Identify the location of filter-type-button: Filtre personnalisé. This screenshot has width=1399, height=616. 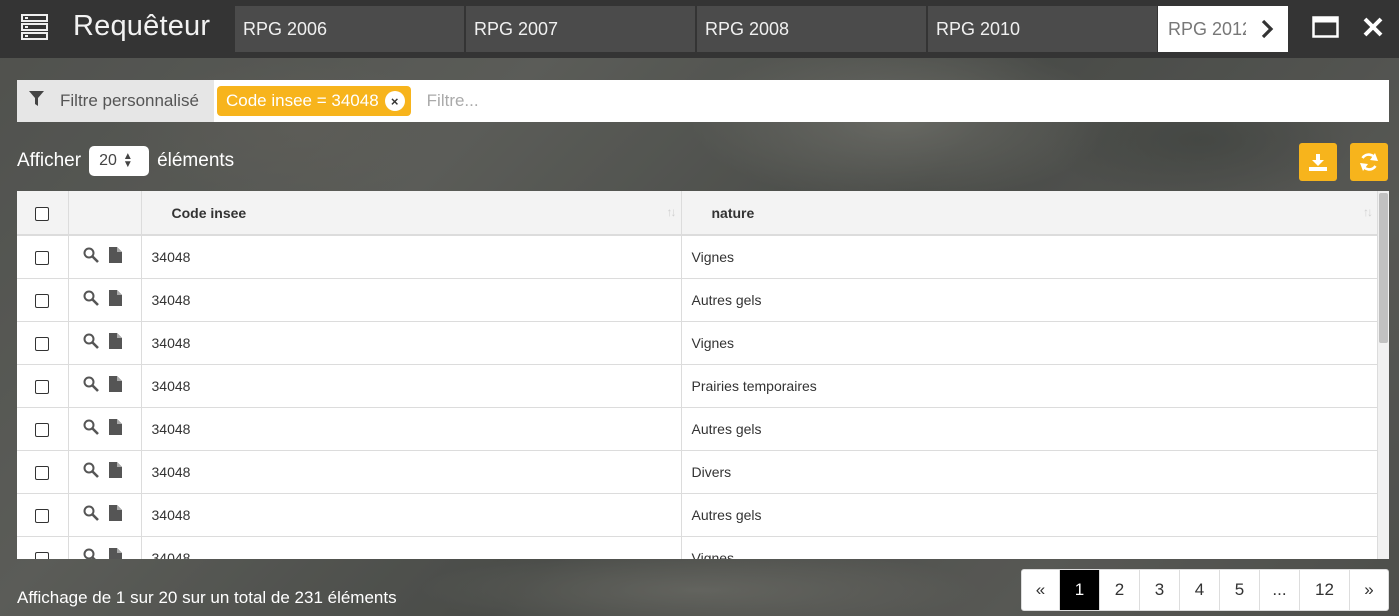
(115, 101).